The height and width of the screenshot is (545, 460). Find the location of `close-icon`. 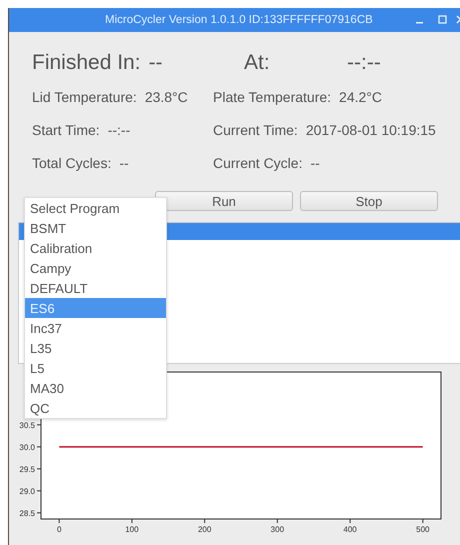

close-icon is located at coordinates (458, 19).